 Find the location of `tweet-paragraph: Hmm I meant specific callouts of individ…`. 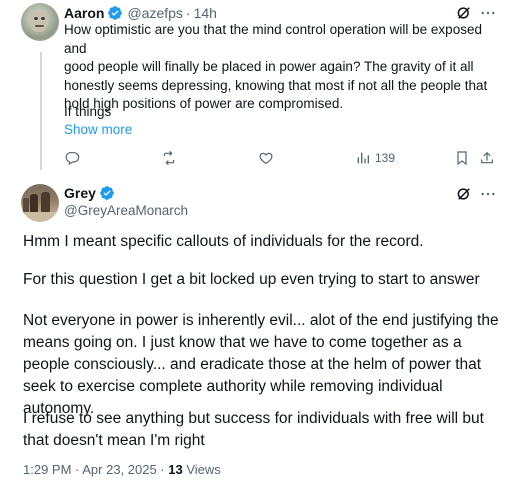

tweet-paragraph: Hmm I meant specific callouts of individ… is located at coordinates (223, 241).